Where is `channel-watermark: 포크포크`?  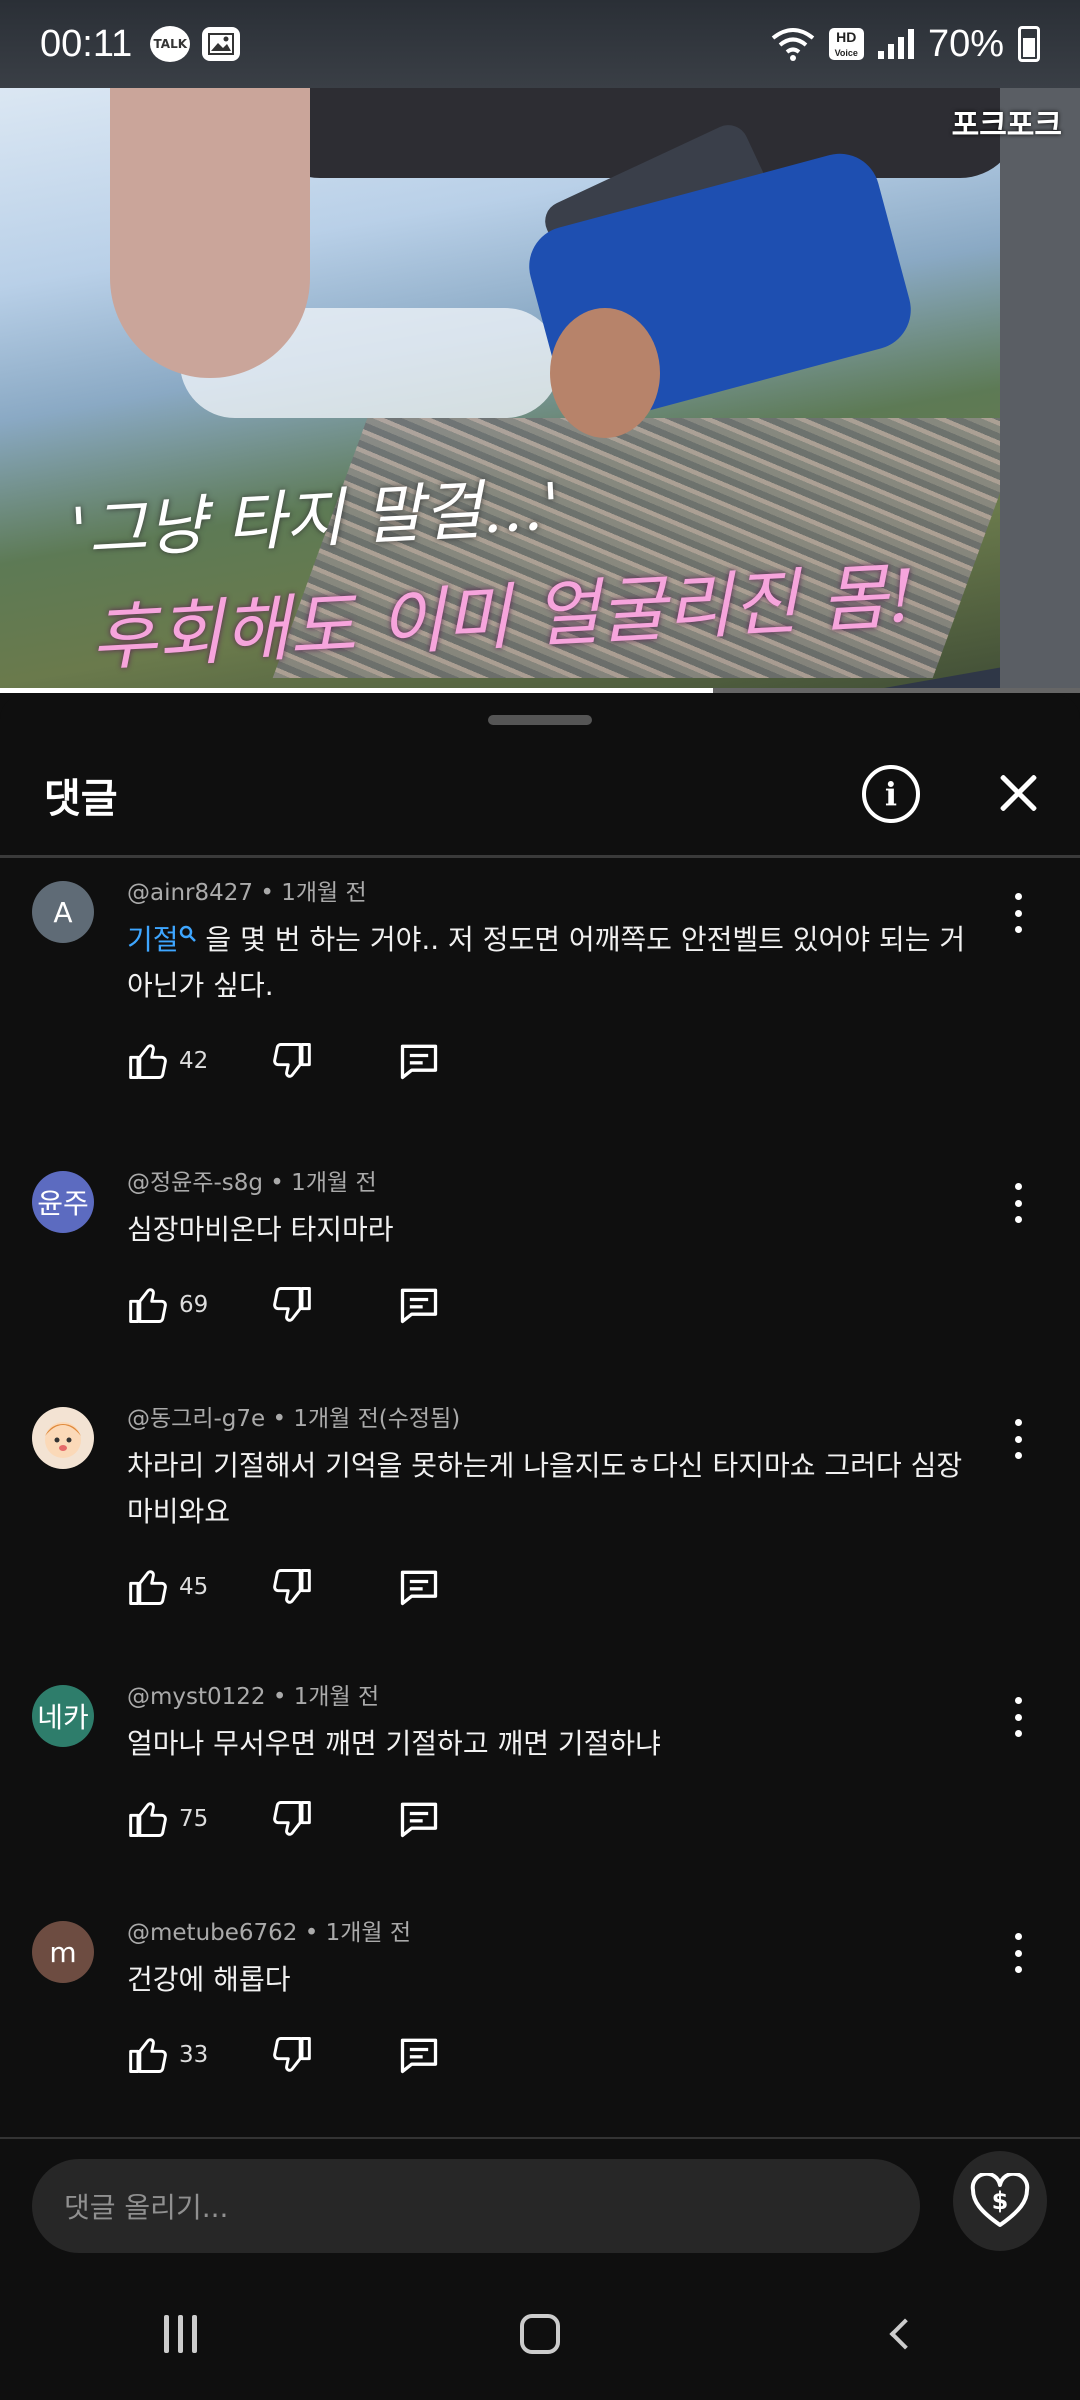 channel-watermark: 포크포크 is located at coordinates (1006, 125).